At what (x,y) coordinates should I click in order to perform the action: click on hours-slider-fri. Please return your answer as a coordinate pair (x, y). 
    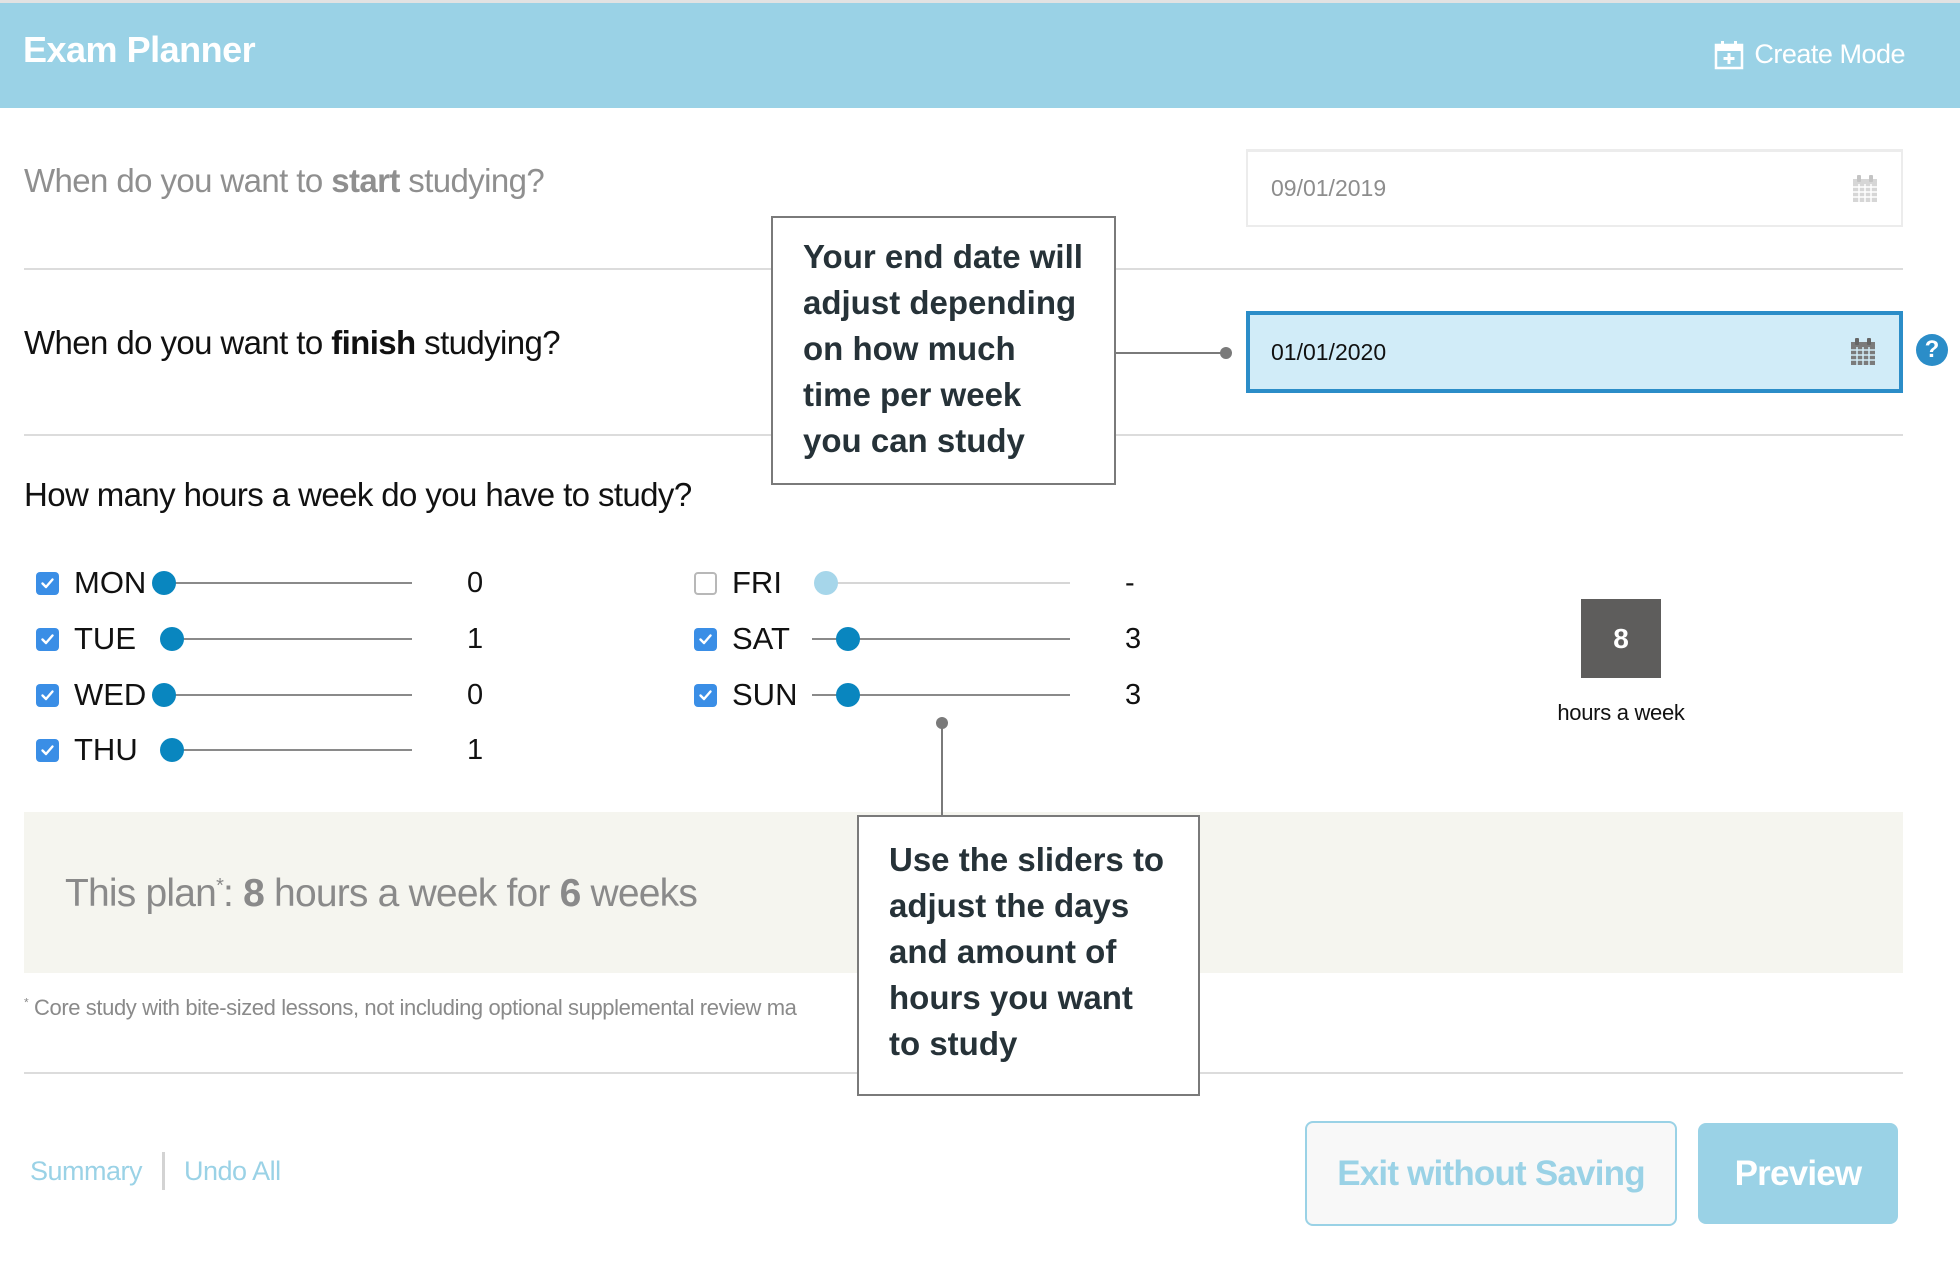
    Looking at the image, I should click on (942, 583).